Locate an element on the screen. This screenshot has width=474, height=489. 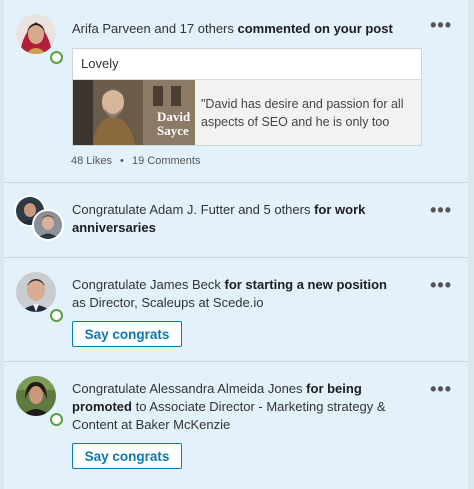
post-thumbnail: David Sayce is located at coordinates (134, 112).